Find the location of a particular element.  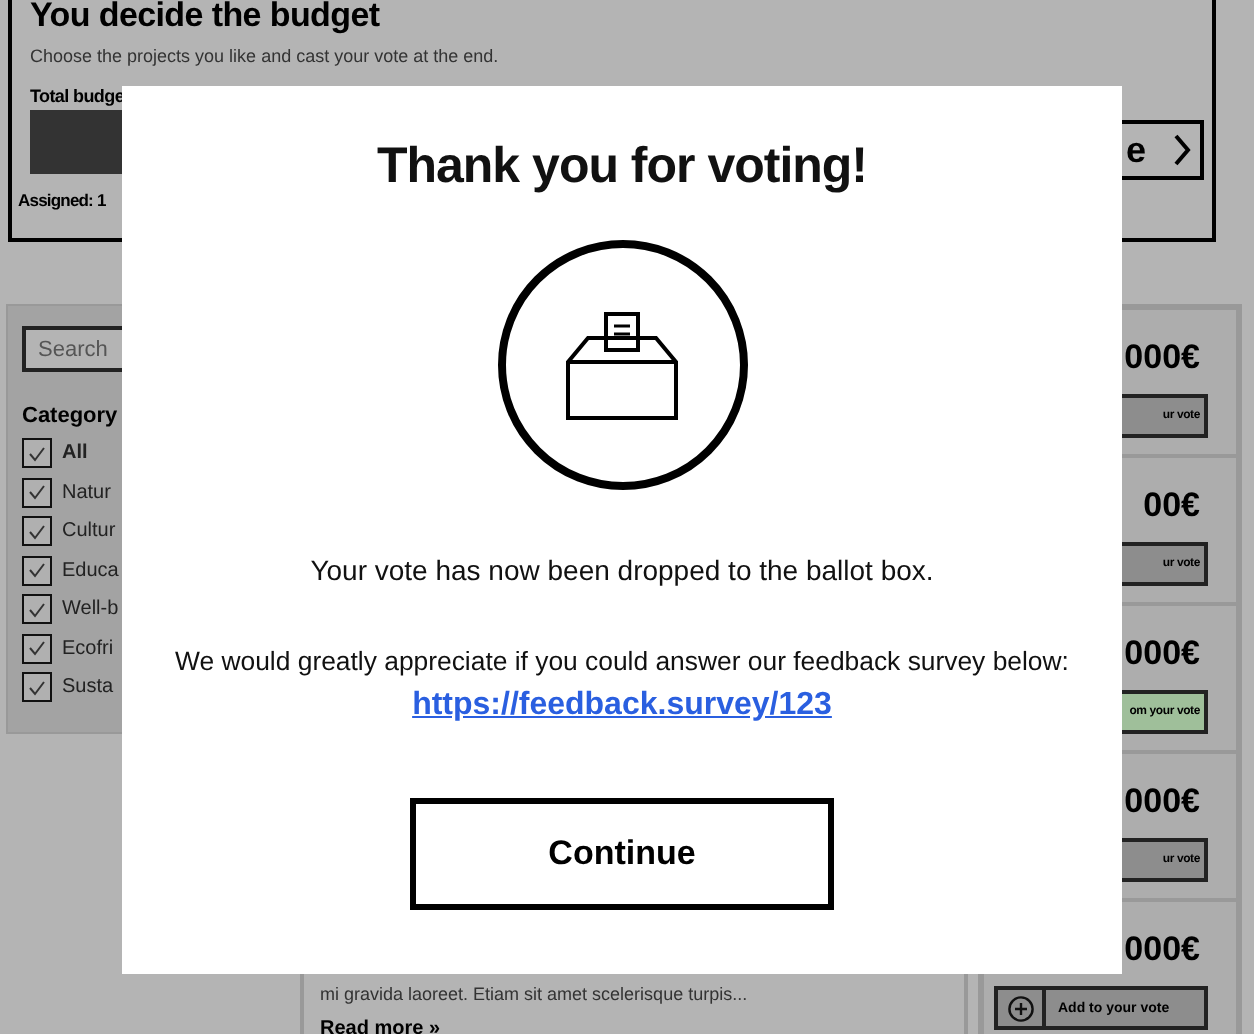

confirmation-message: Your vote has now been dropped to the ballot box. is located at coordinates (622, 570).